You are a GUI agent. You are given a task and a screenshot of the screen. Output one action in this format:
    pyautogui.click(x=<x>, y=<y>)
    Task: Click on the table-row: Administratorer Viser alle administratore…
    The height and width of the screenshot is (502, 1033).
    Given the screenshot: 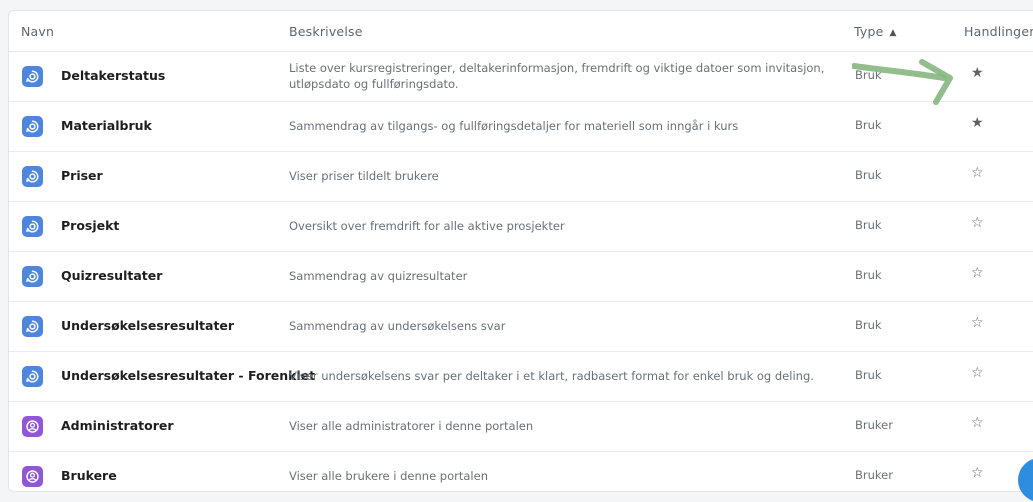 What is the action you would take?
    pyautogui.click(x=521, y=426)
    